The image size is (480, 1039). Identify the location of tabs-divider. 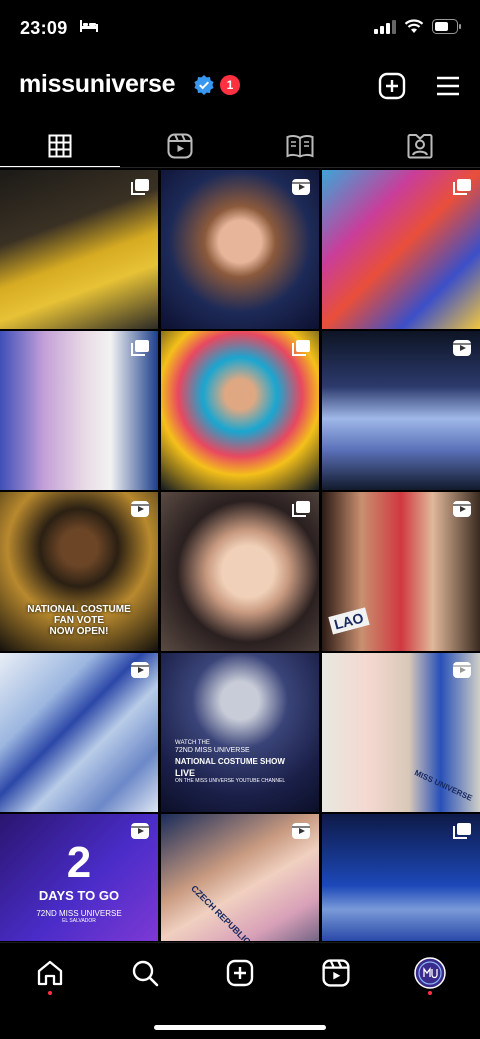
(240, 167).